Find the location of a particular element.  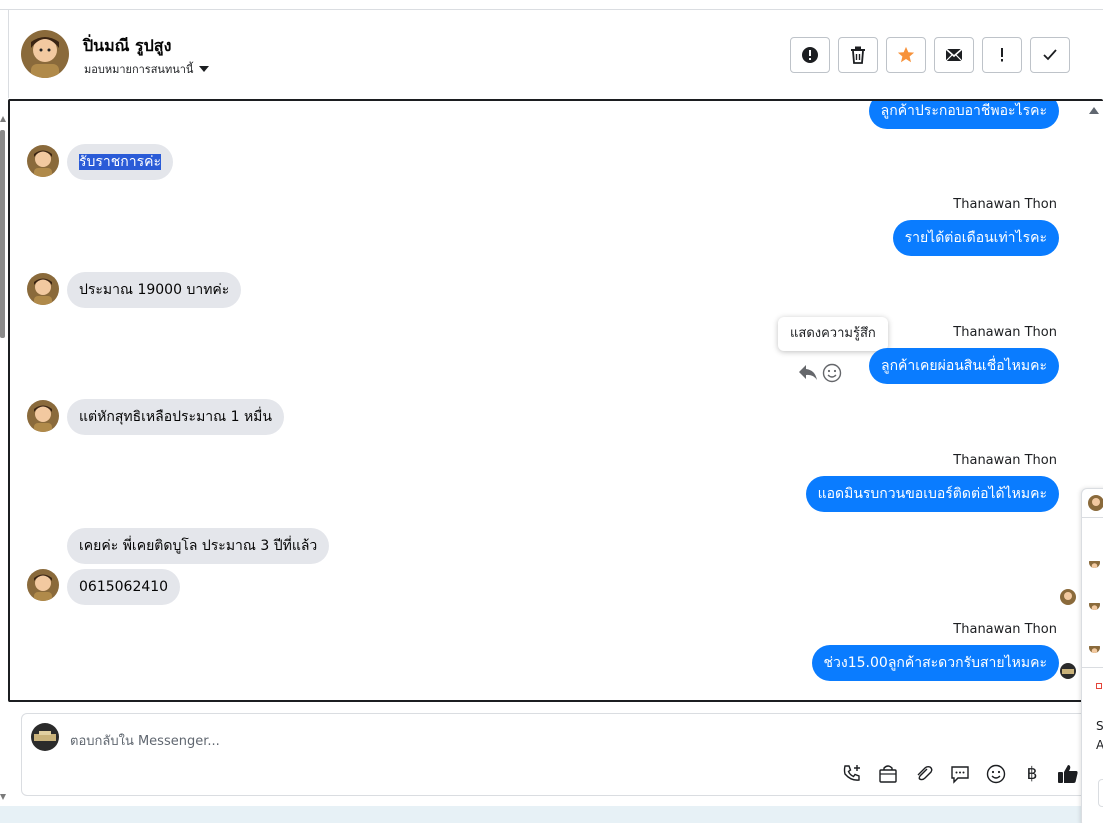

panel-text: A is located at coordinates (1099, 745).